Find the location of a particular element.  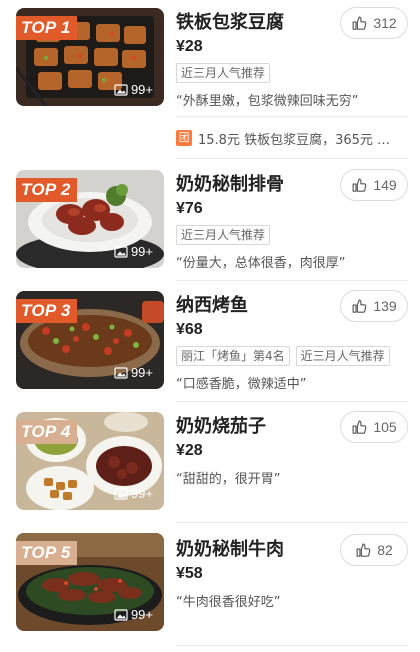

dish-name: 奶奶秘制牛肉 is located at coordinates (230, 548).